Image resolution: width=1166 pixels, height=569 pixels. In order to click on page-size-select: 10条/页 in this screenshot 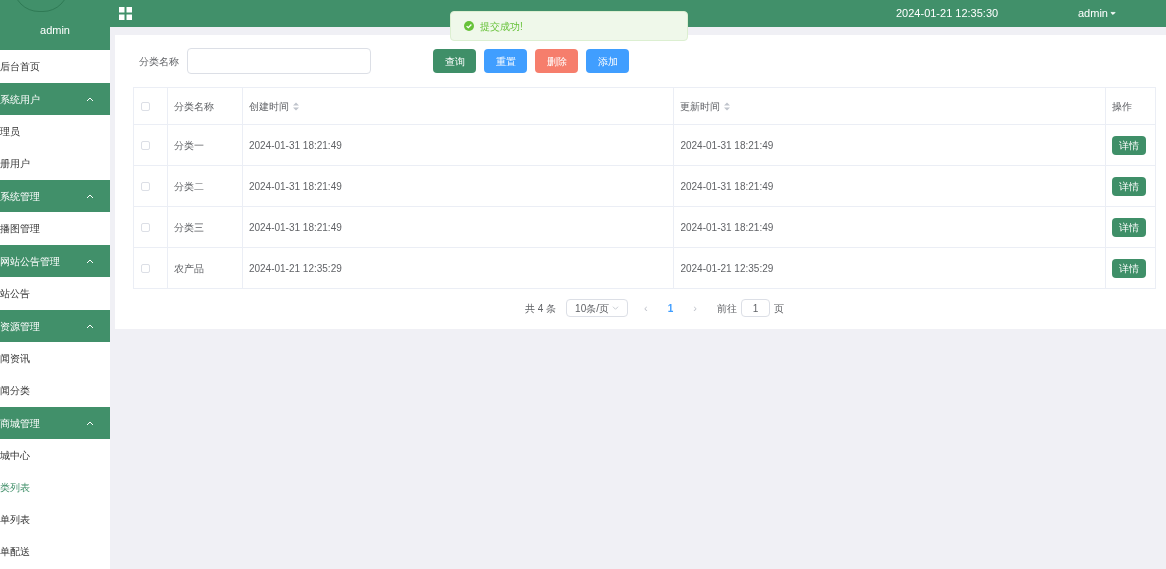, I will do `click(597, 308)`.